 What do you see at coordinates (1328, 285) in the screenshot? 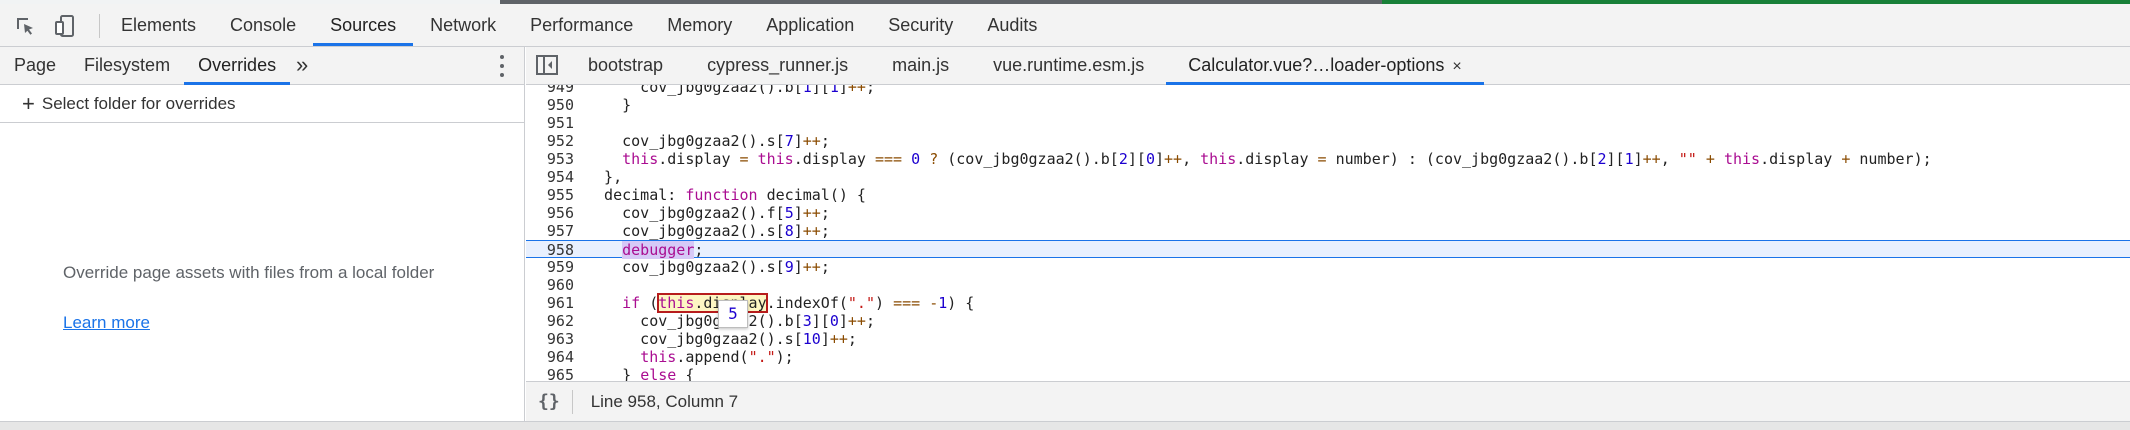
I see `code-line: 960` at bounding box center [1328, 285].